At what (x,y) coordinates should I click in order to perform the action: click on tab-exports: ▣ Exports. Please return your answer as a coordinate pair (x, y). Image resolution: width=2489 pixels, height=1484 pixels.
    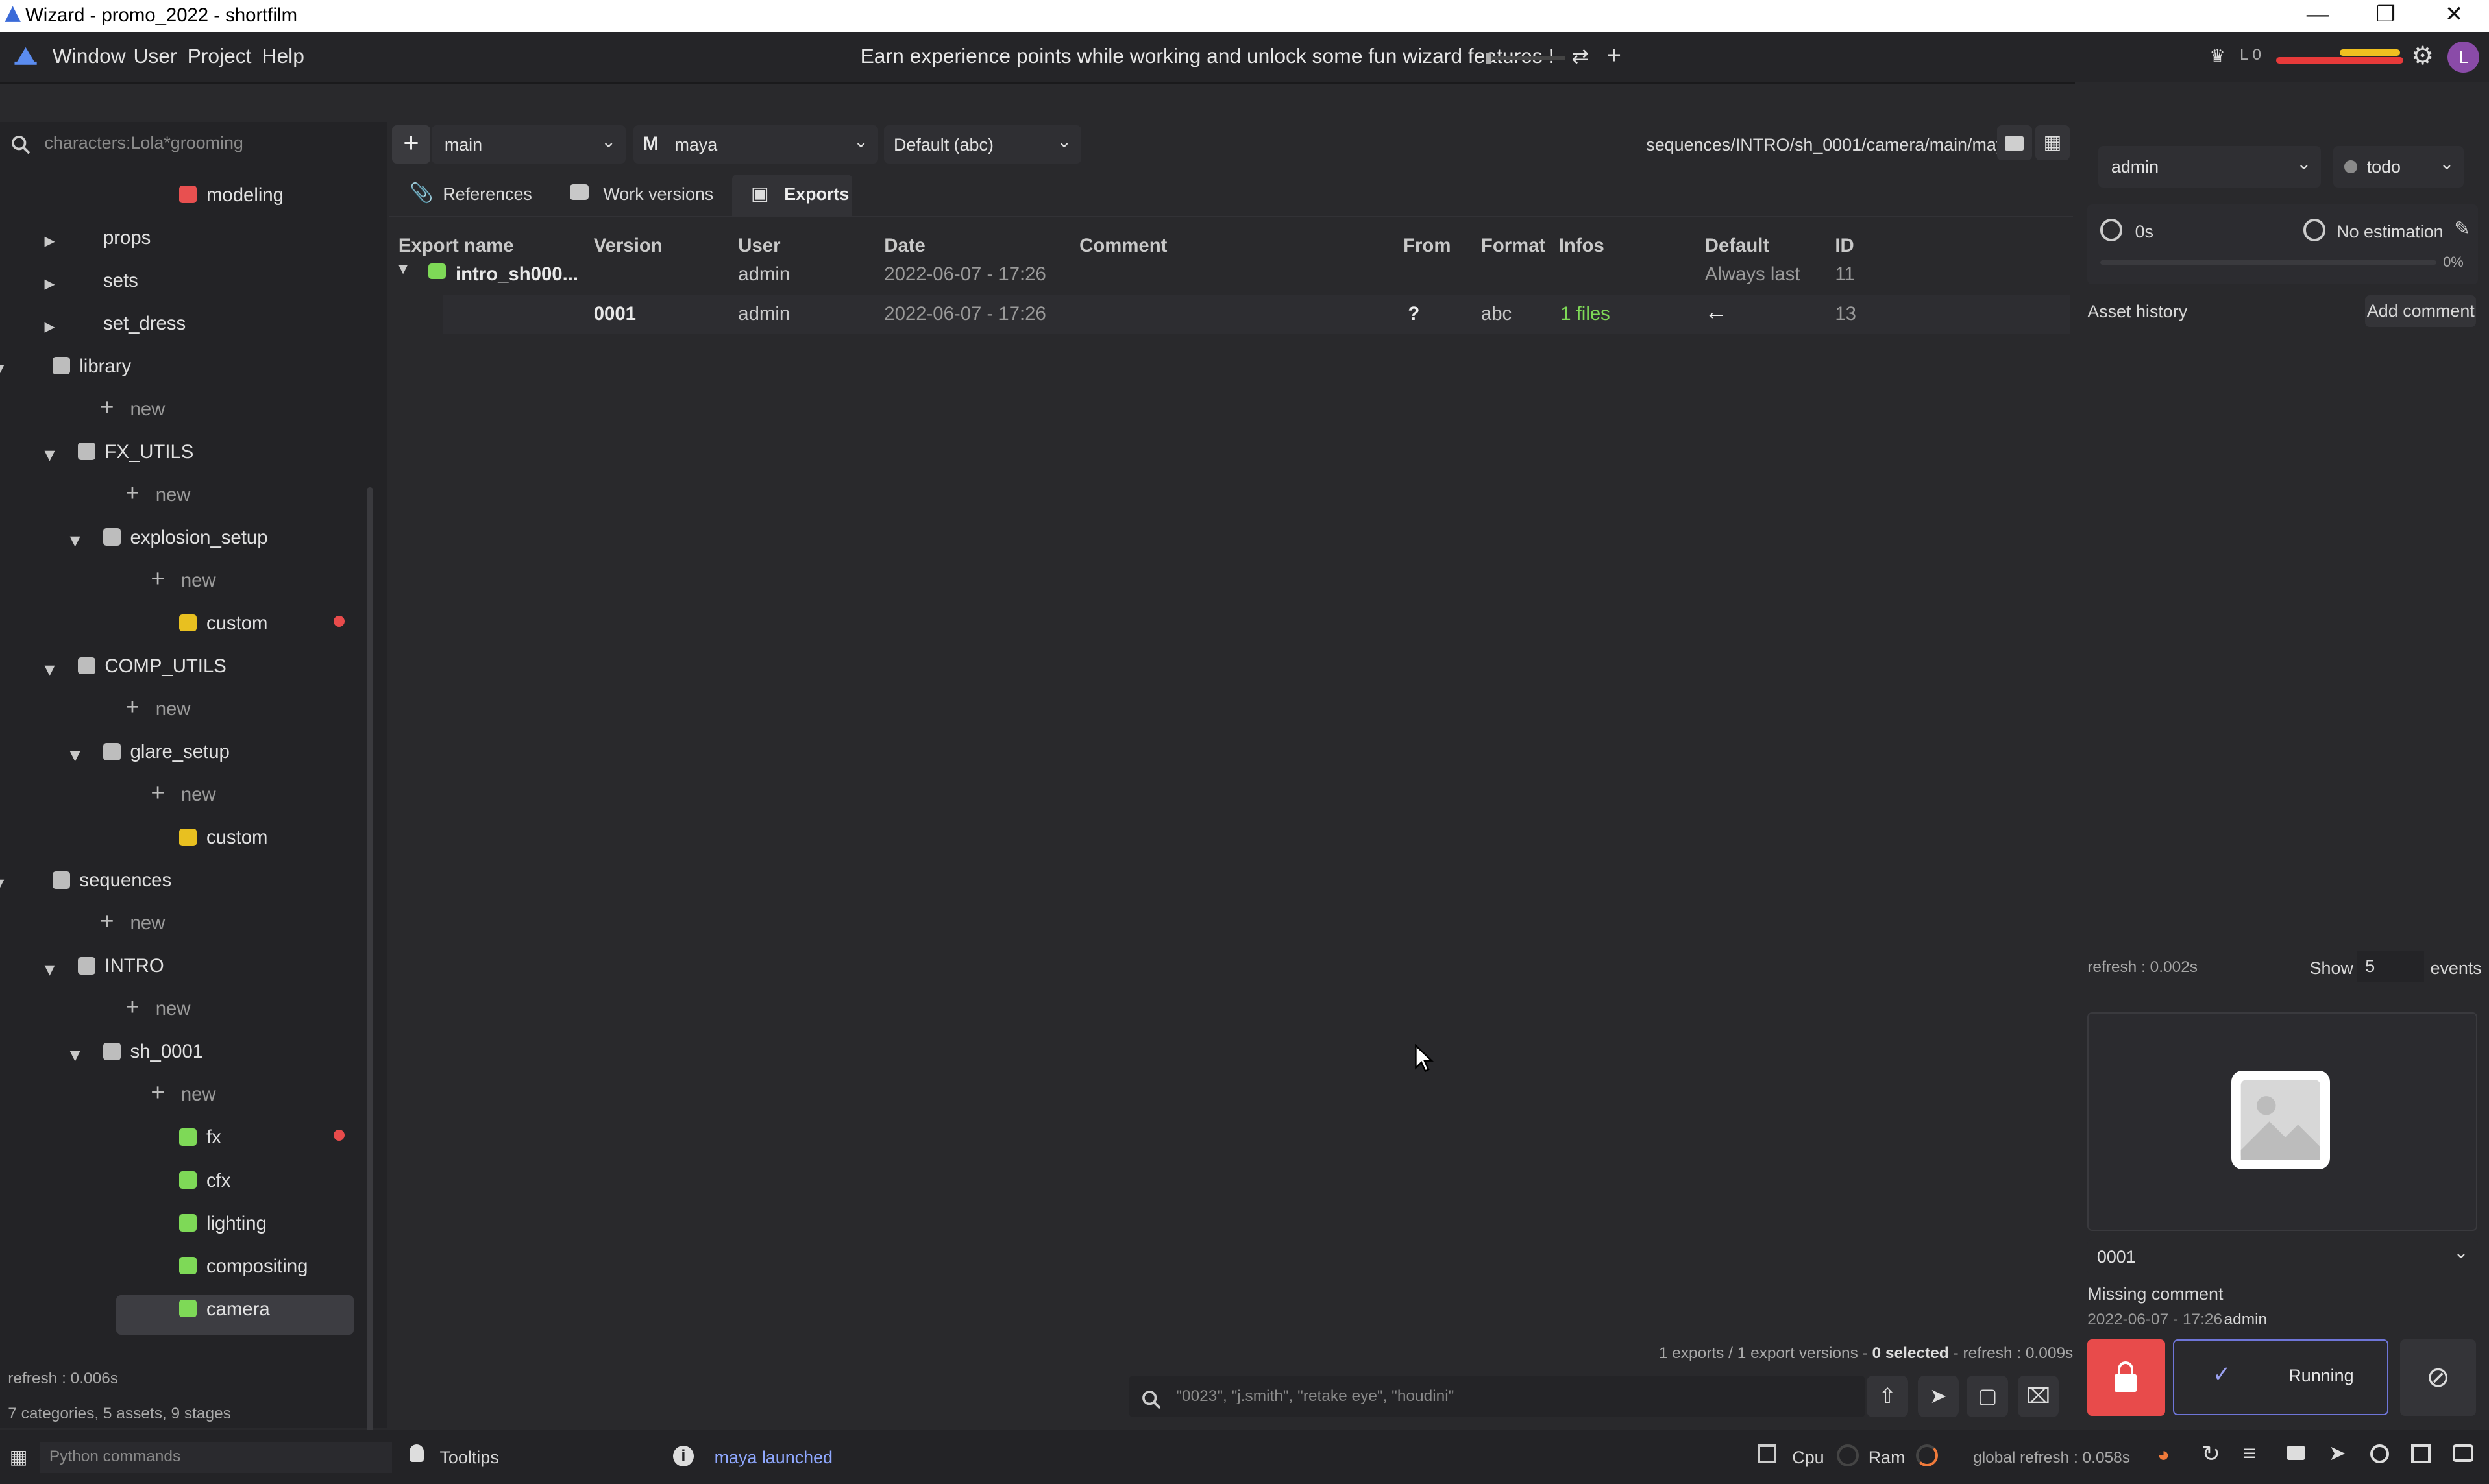
    Looking at the image, I should click on (792, 195).